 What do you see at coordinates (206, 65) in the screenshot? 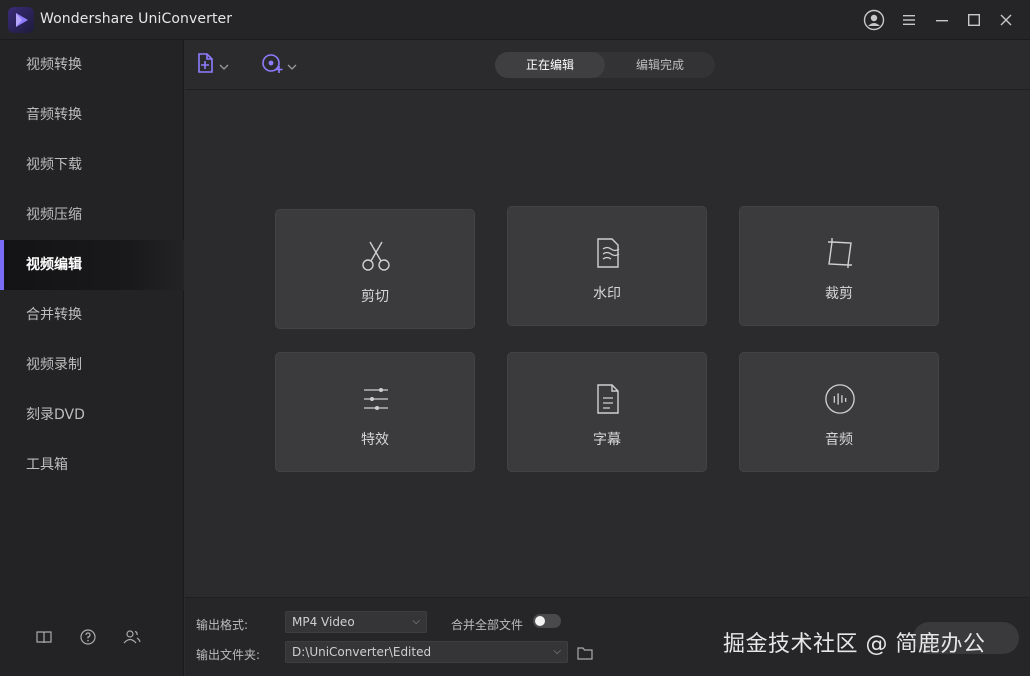
I see `add-file-icon` at bounding box center [206, 65].